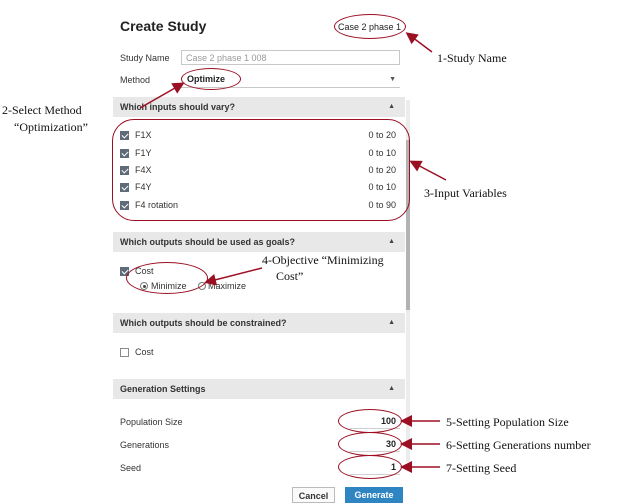 Image resolution: width=642 pixels, height=504 pixels. What do you see at coordinates (51, 127) in the screenshot?
I see `annotation-method-line2: “Optimization”` at bounding box center [51, 127].